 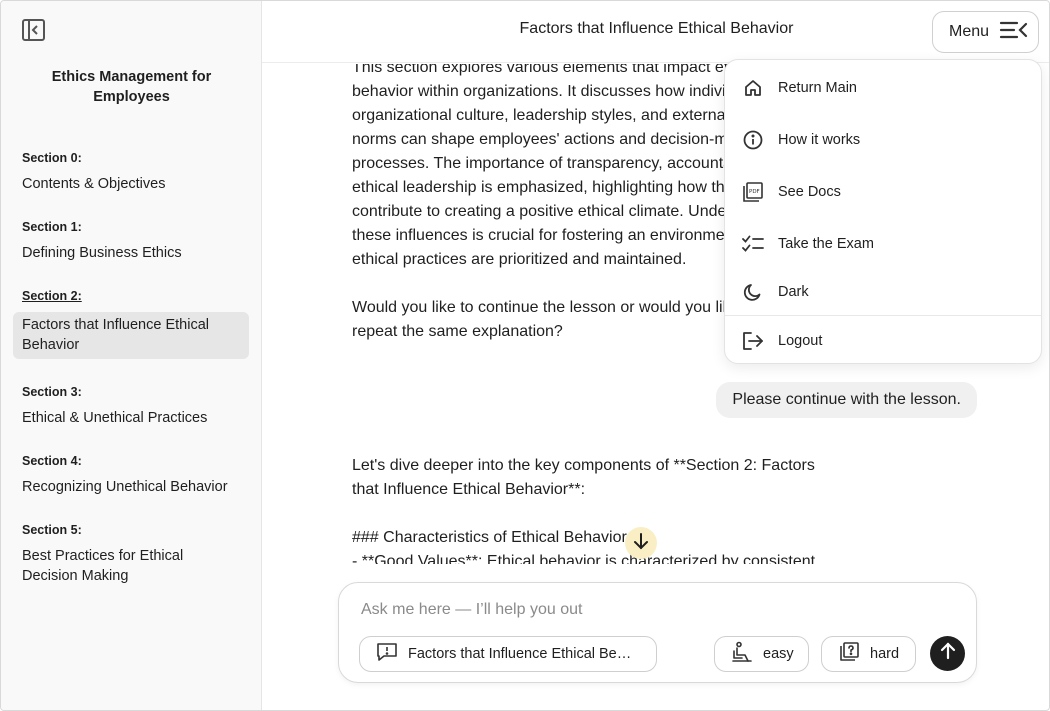 I want to click on menu-item-take-exam: Take the Exam, so click(x=883, y=244).